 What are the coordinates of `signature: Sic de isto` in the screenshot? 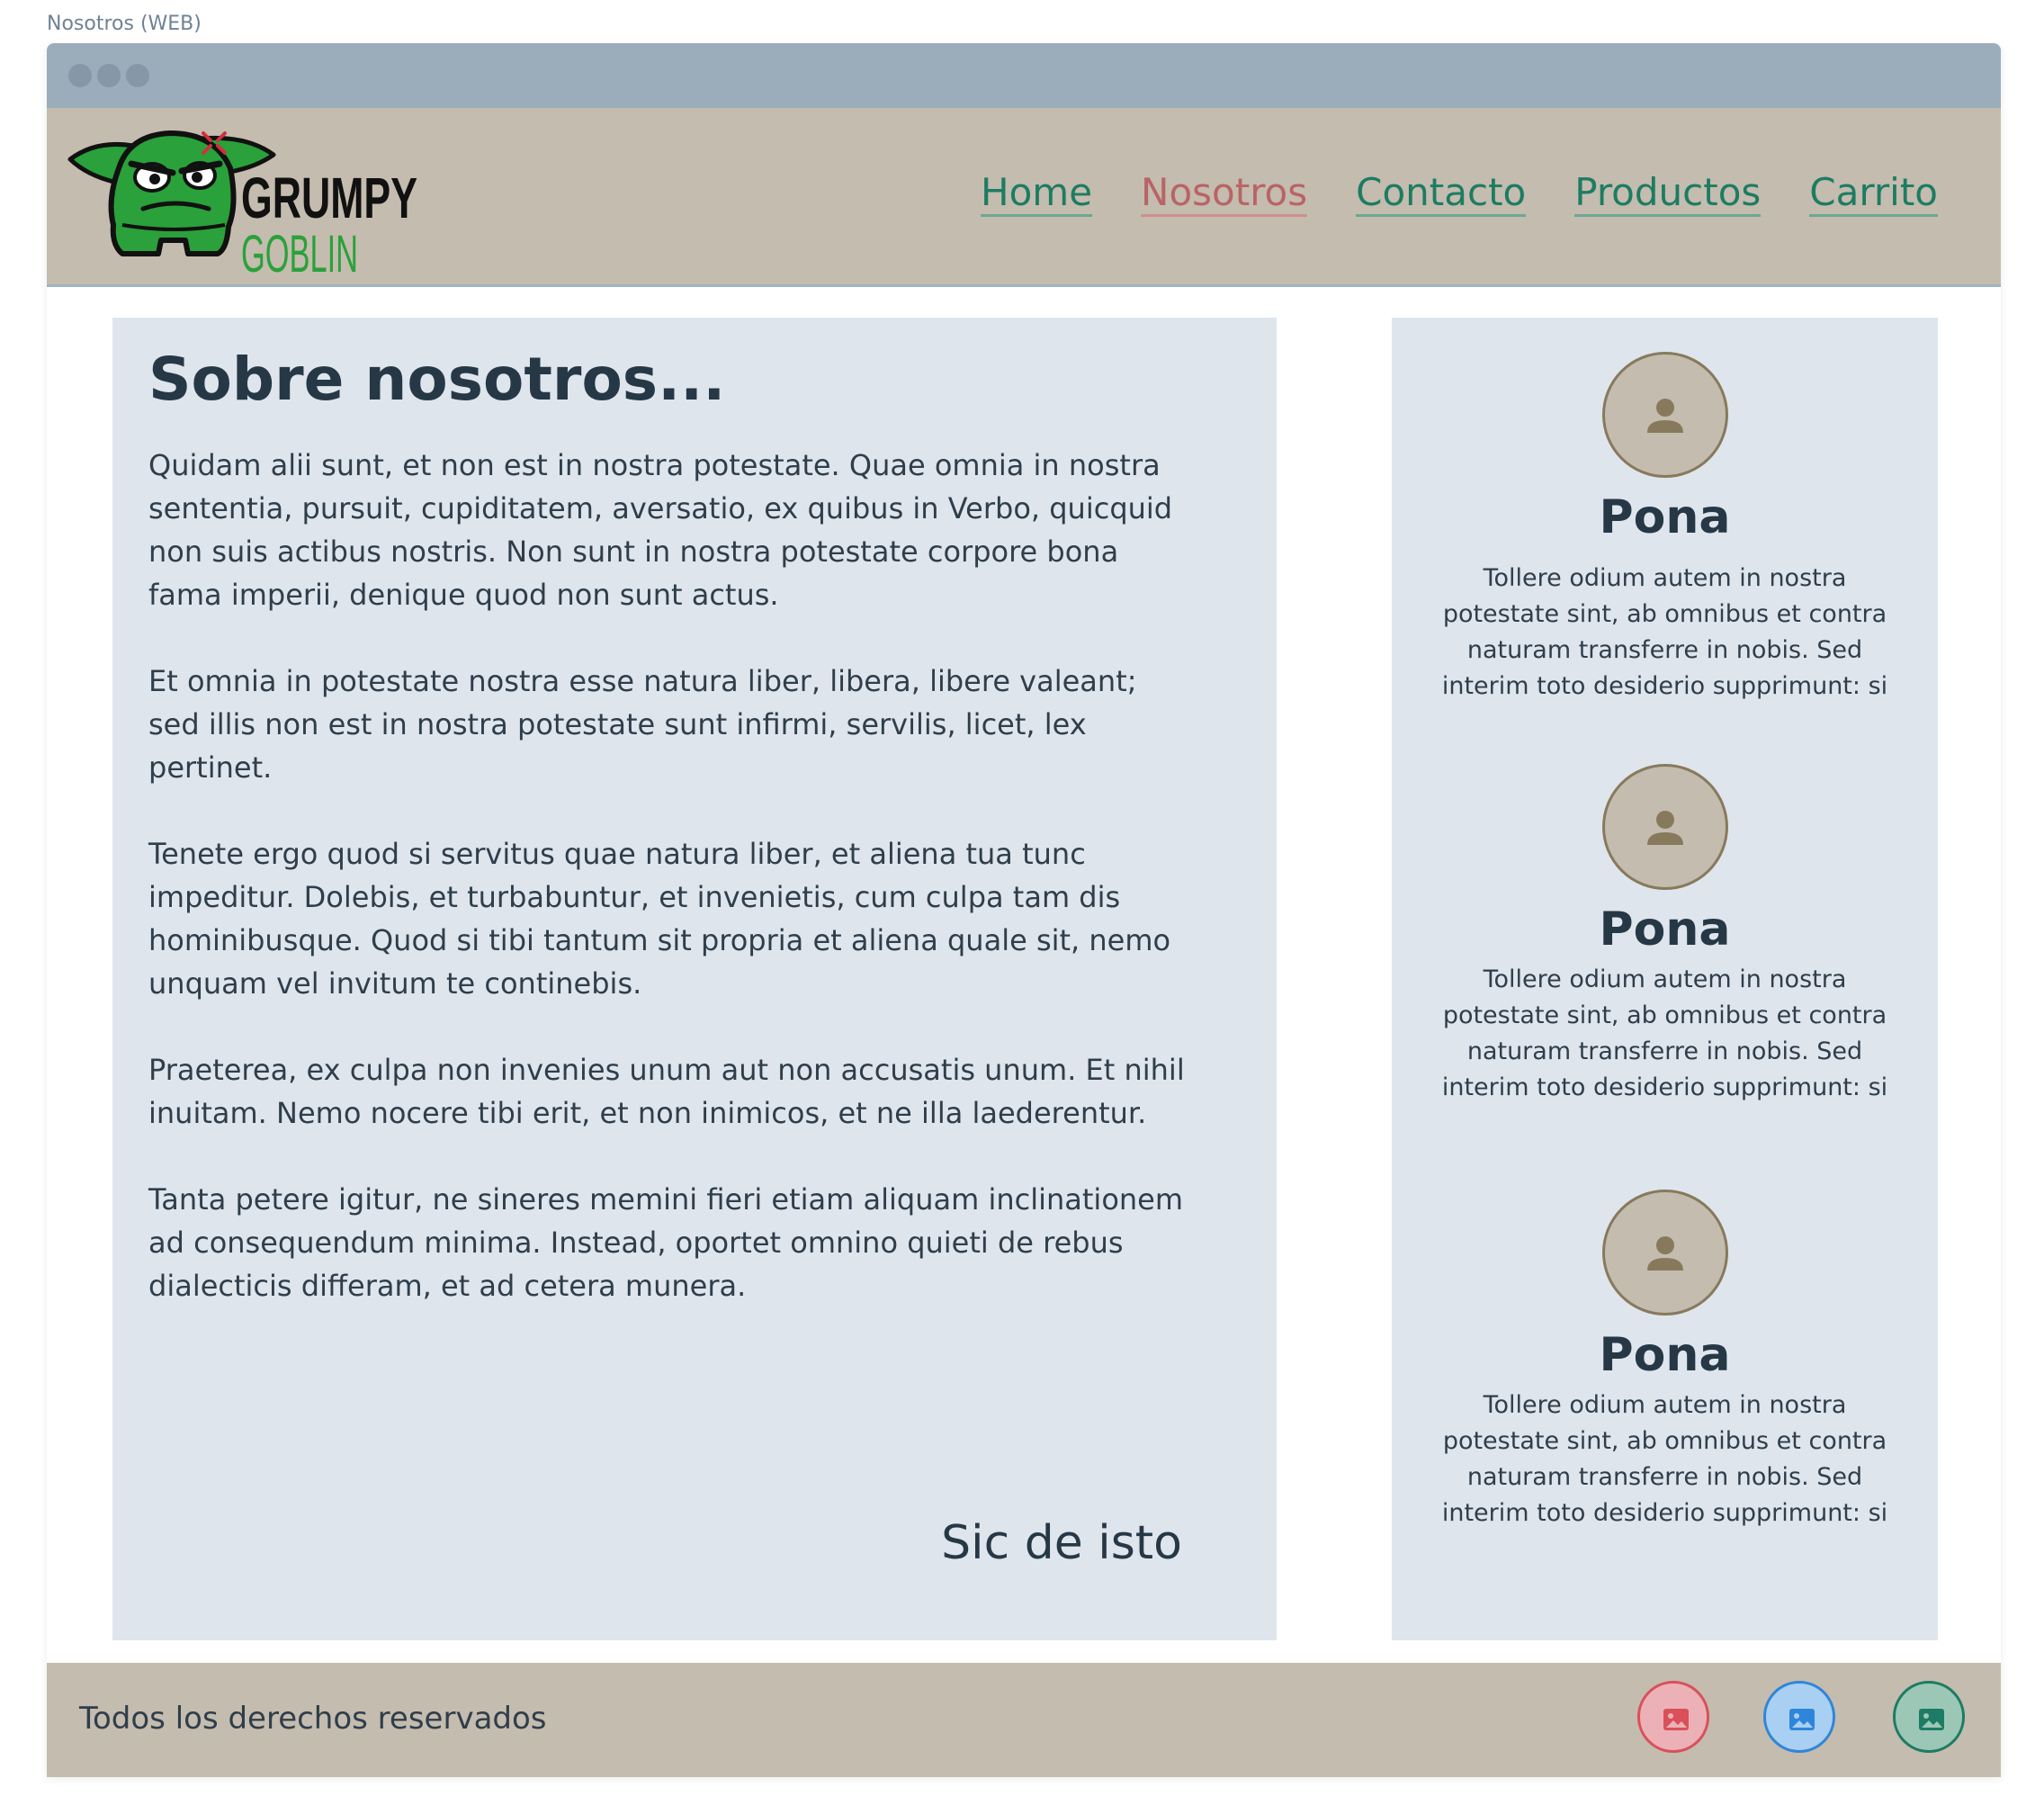 It's located at (1061, 1543).